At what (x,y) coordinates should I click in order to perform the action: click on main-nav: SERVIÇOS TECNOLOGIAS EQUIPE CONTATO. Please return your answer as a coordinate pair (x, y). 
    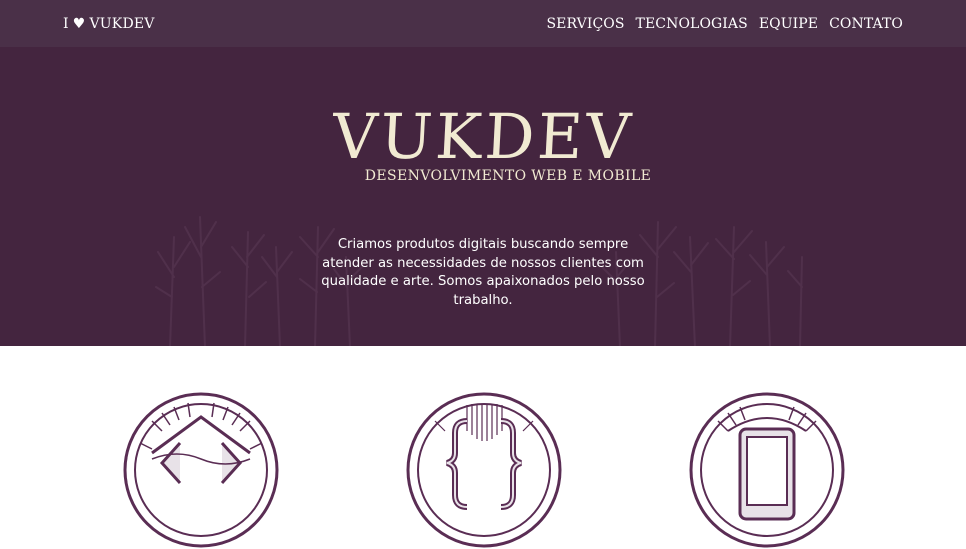
    Looking at the image, I should click on (724, 24).